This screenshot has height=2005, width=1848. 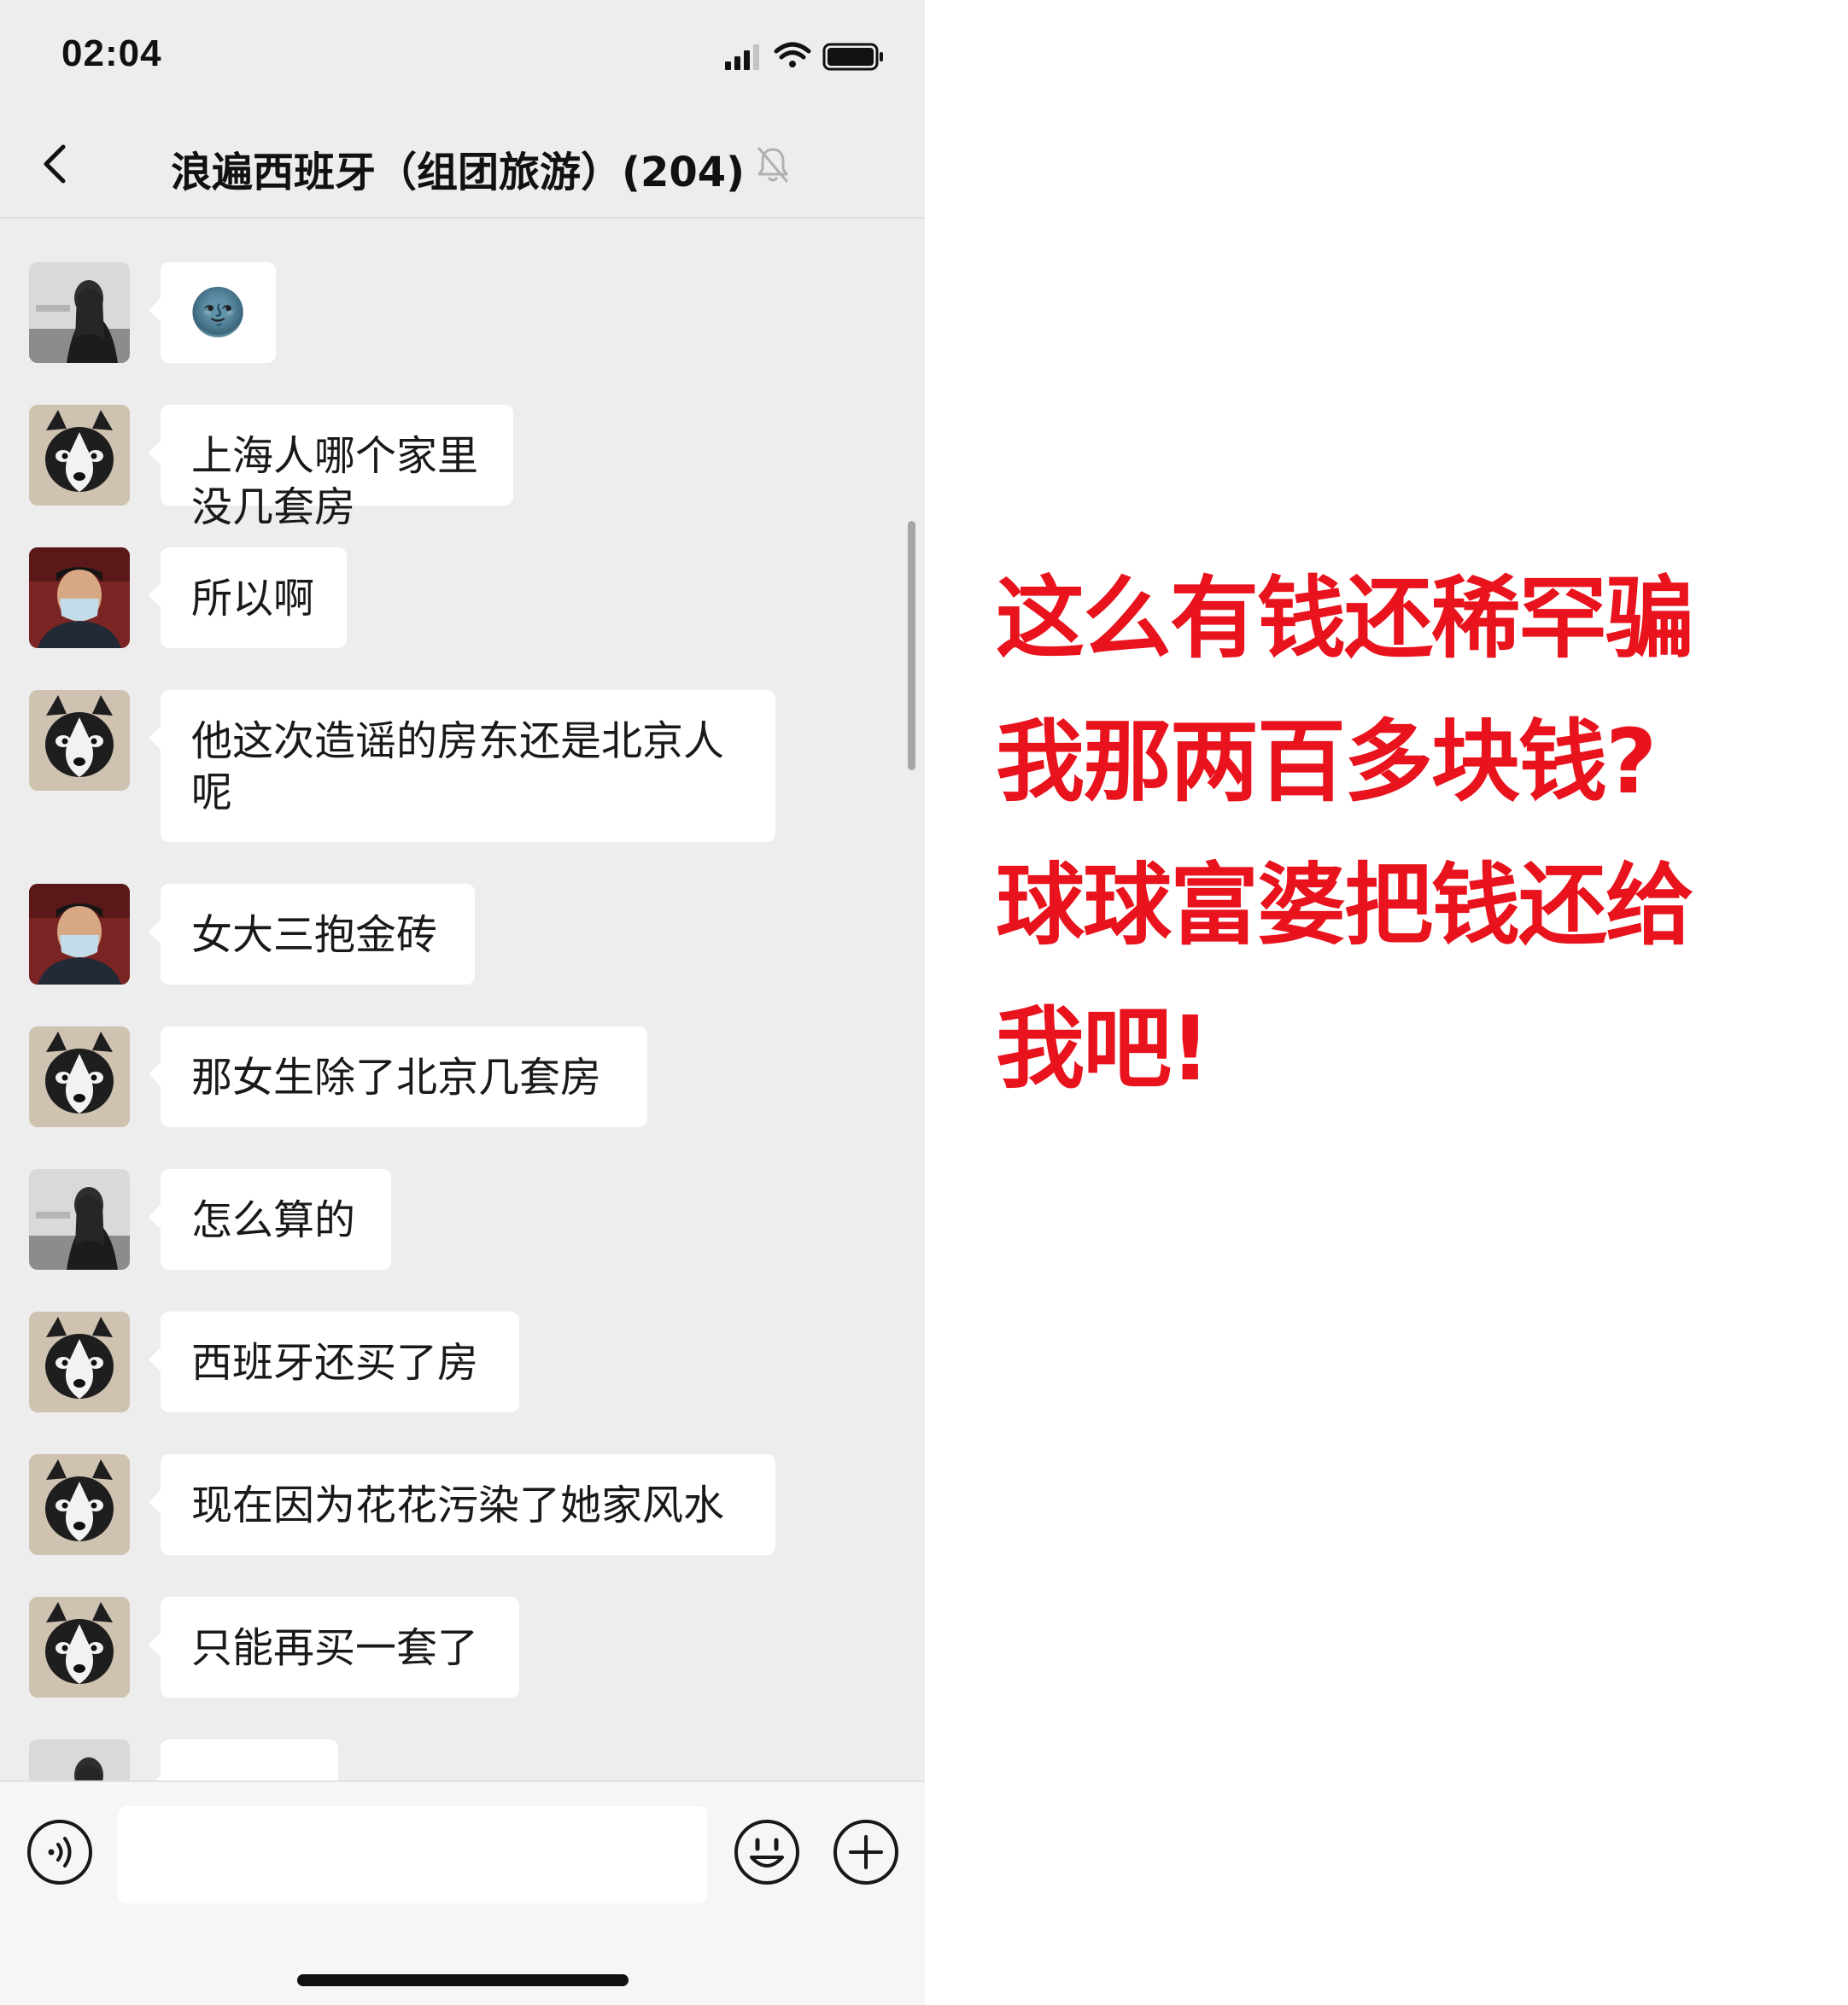 I want to click on signal-icon, so click(x=742, y=57).